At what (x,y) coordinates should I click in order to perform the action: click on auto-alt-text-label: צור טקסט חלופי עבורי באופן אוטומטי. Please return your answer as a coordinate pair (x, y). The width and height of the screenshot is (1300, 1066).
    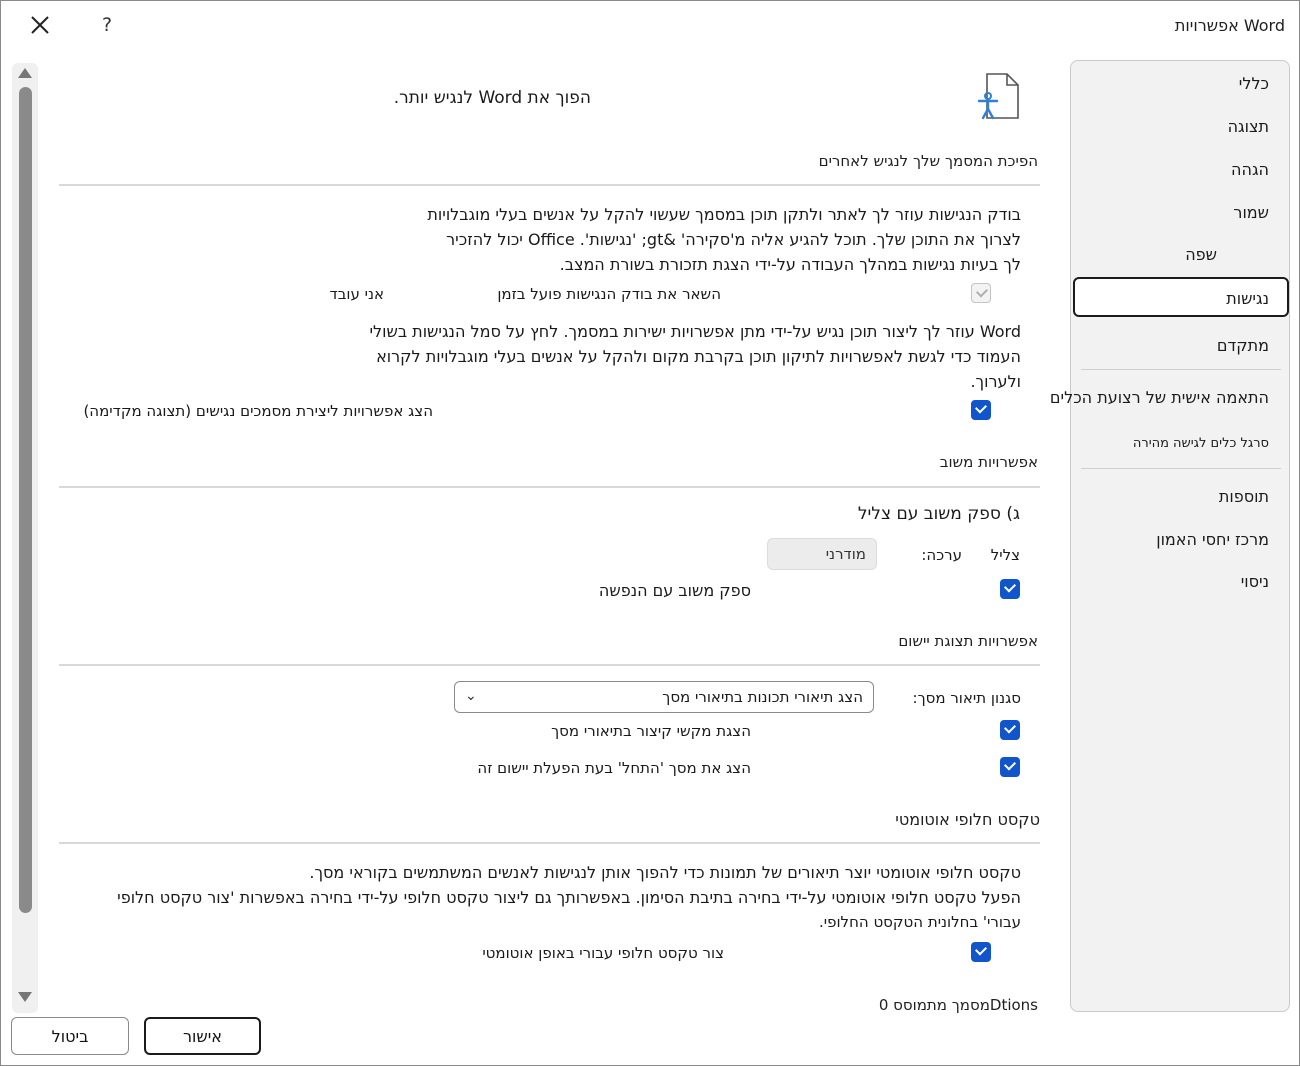
    Looking at the image, I should click on (603, 953).